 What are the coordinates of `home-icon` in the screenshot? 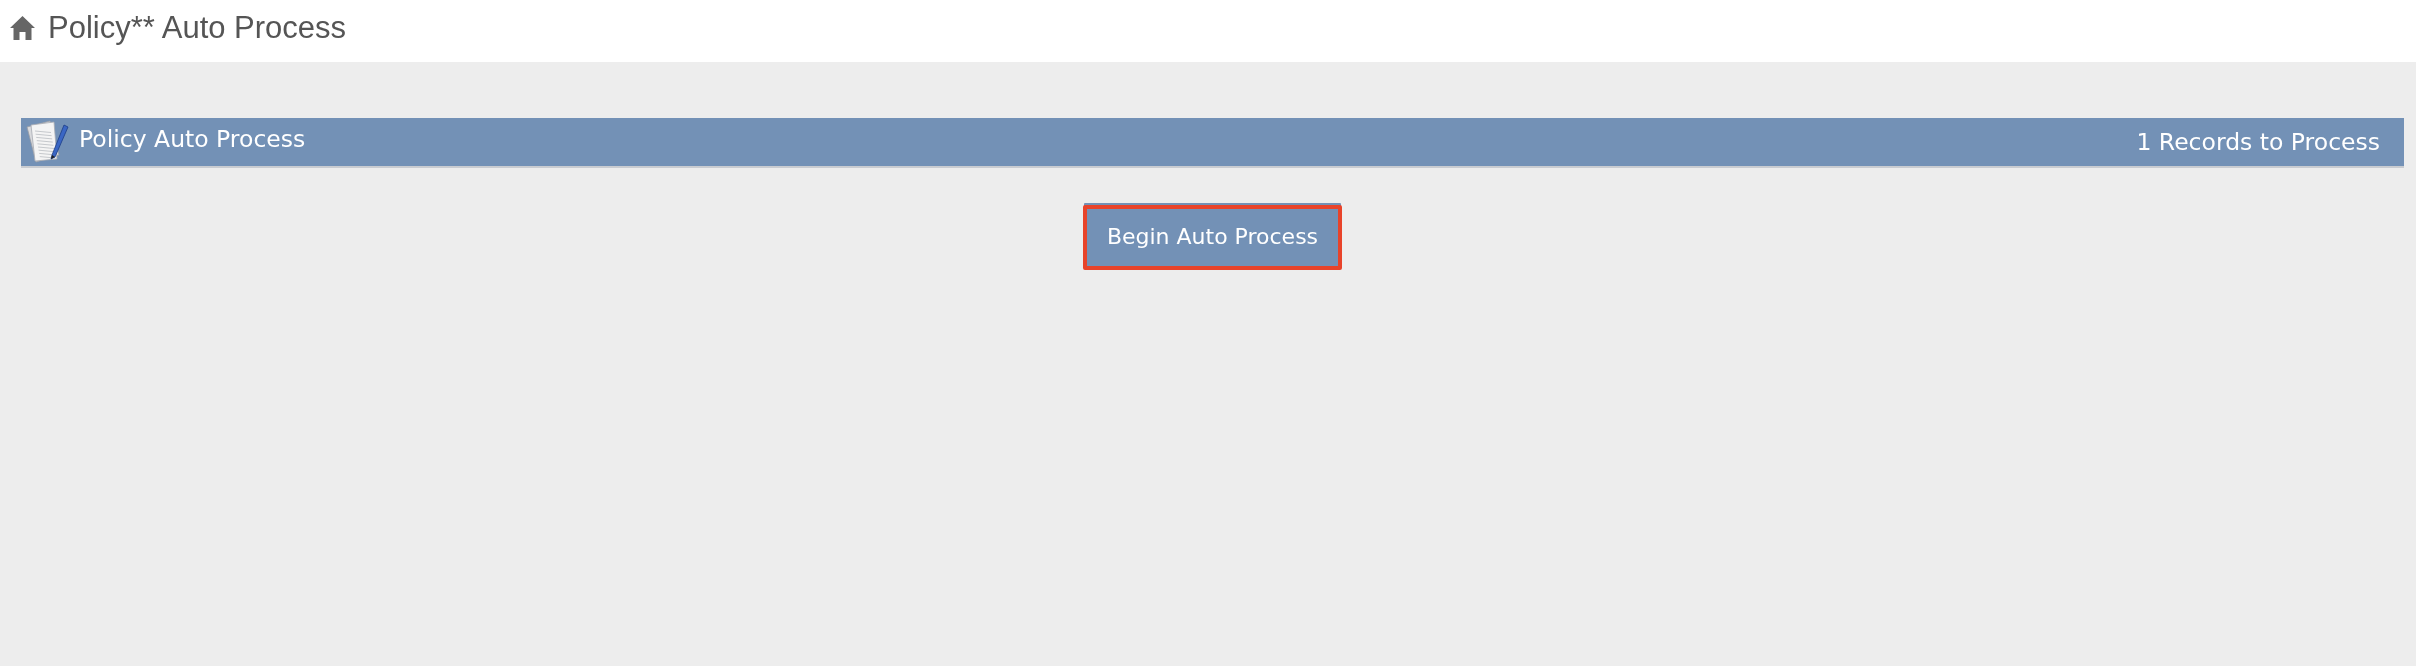 It's located at (22, 28).